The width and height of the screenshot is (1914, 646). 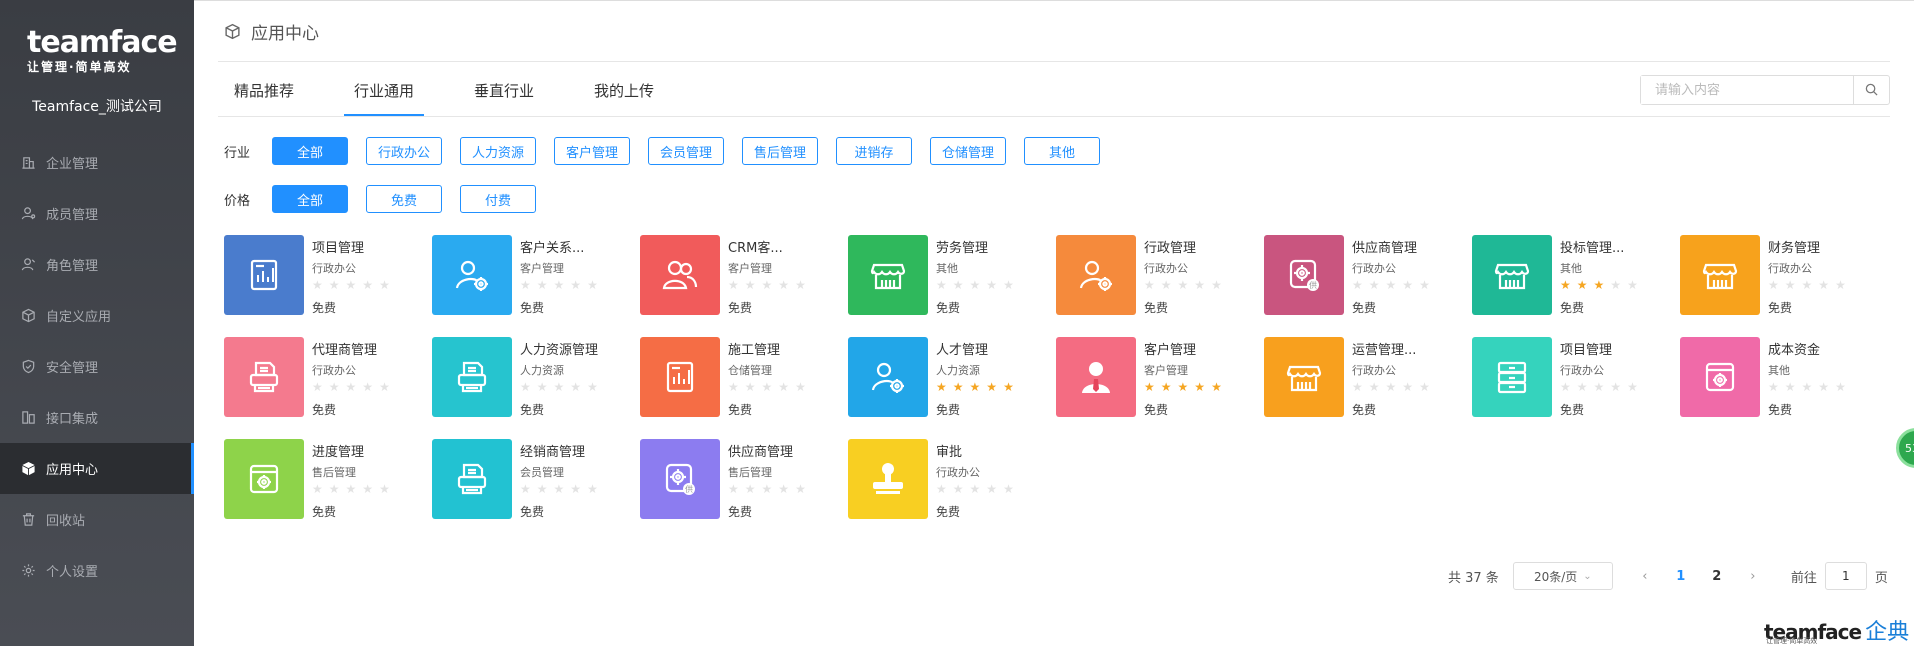 What do you see at coordinates (504, 98) in the screenshot?
I see `tab-3: 垂直行业` at bounding box center [504, 98].